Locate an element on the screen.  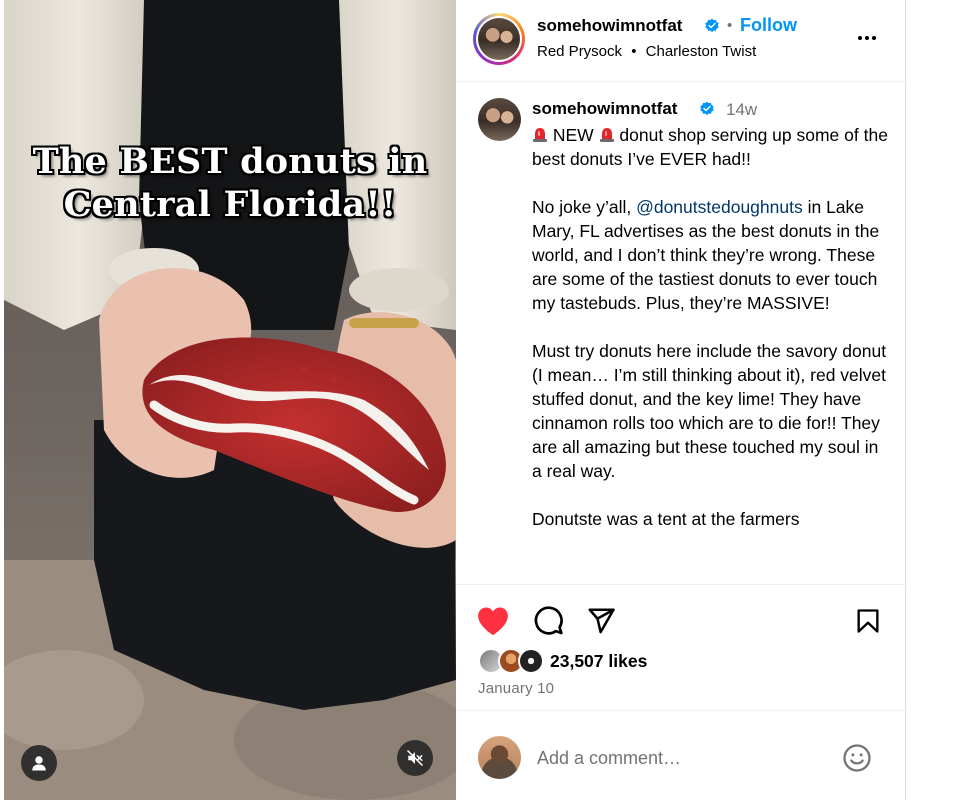
user-icon is located at coordinates (39, 763).